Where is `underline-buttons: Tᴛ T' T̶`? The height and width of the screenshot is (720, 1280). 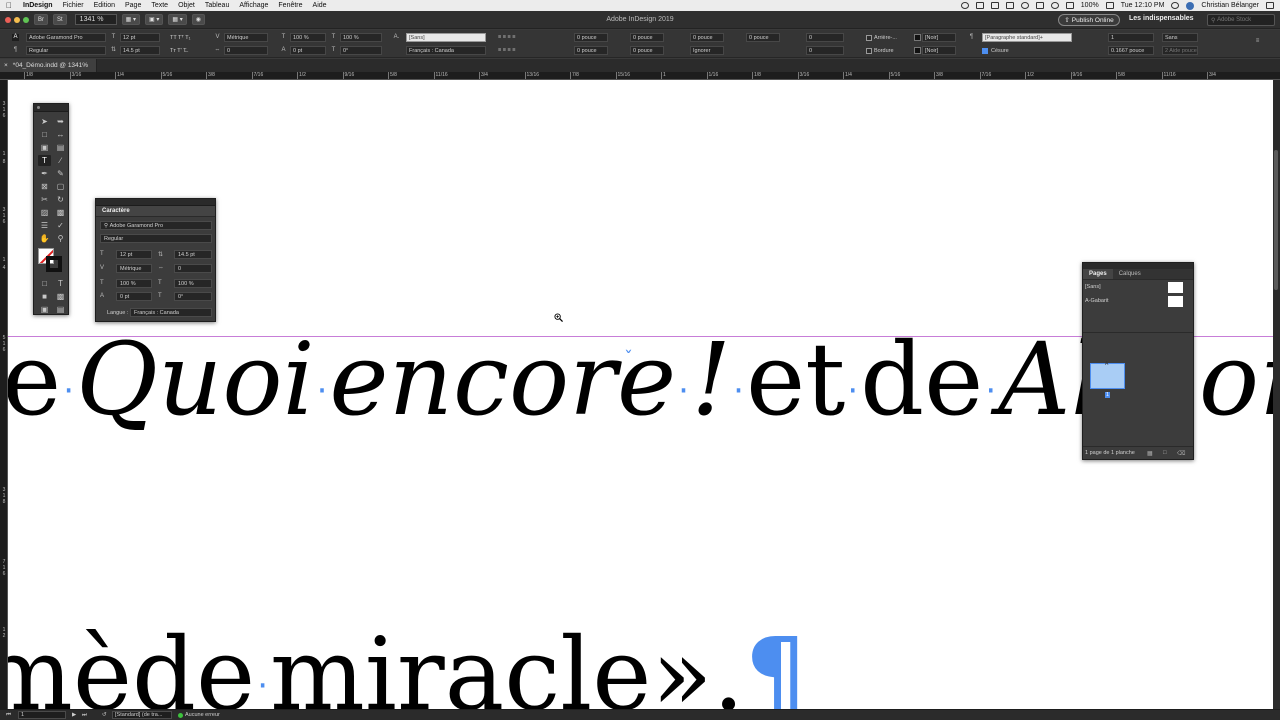
underline-buttons: Tᴛ T' T̶ is located at coordinates (178, 51).